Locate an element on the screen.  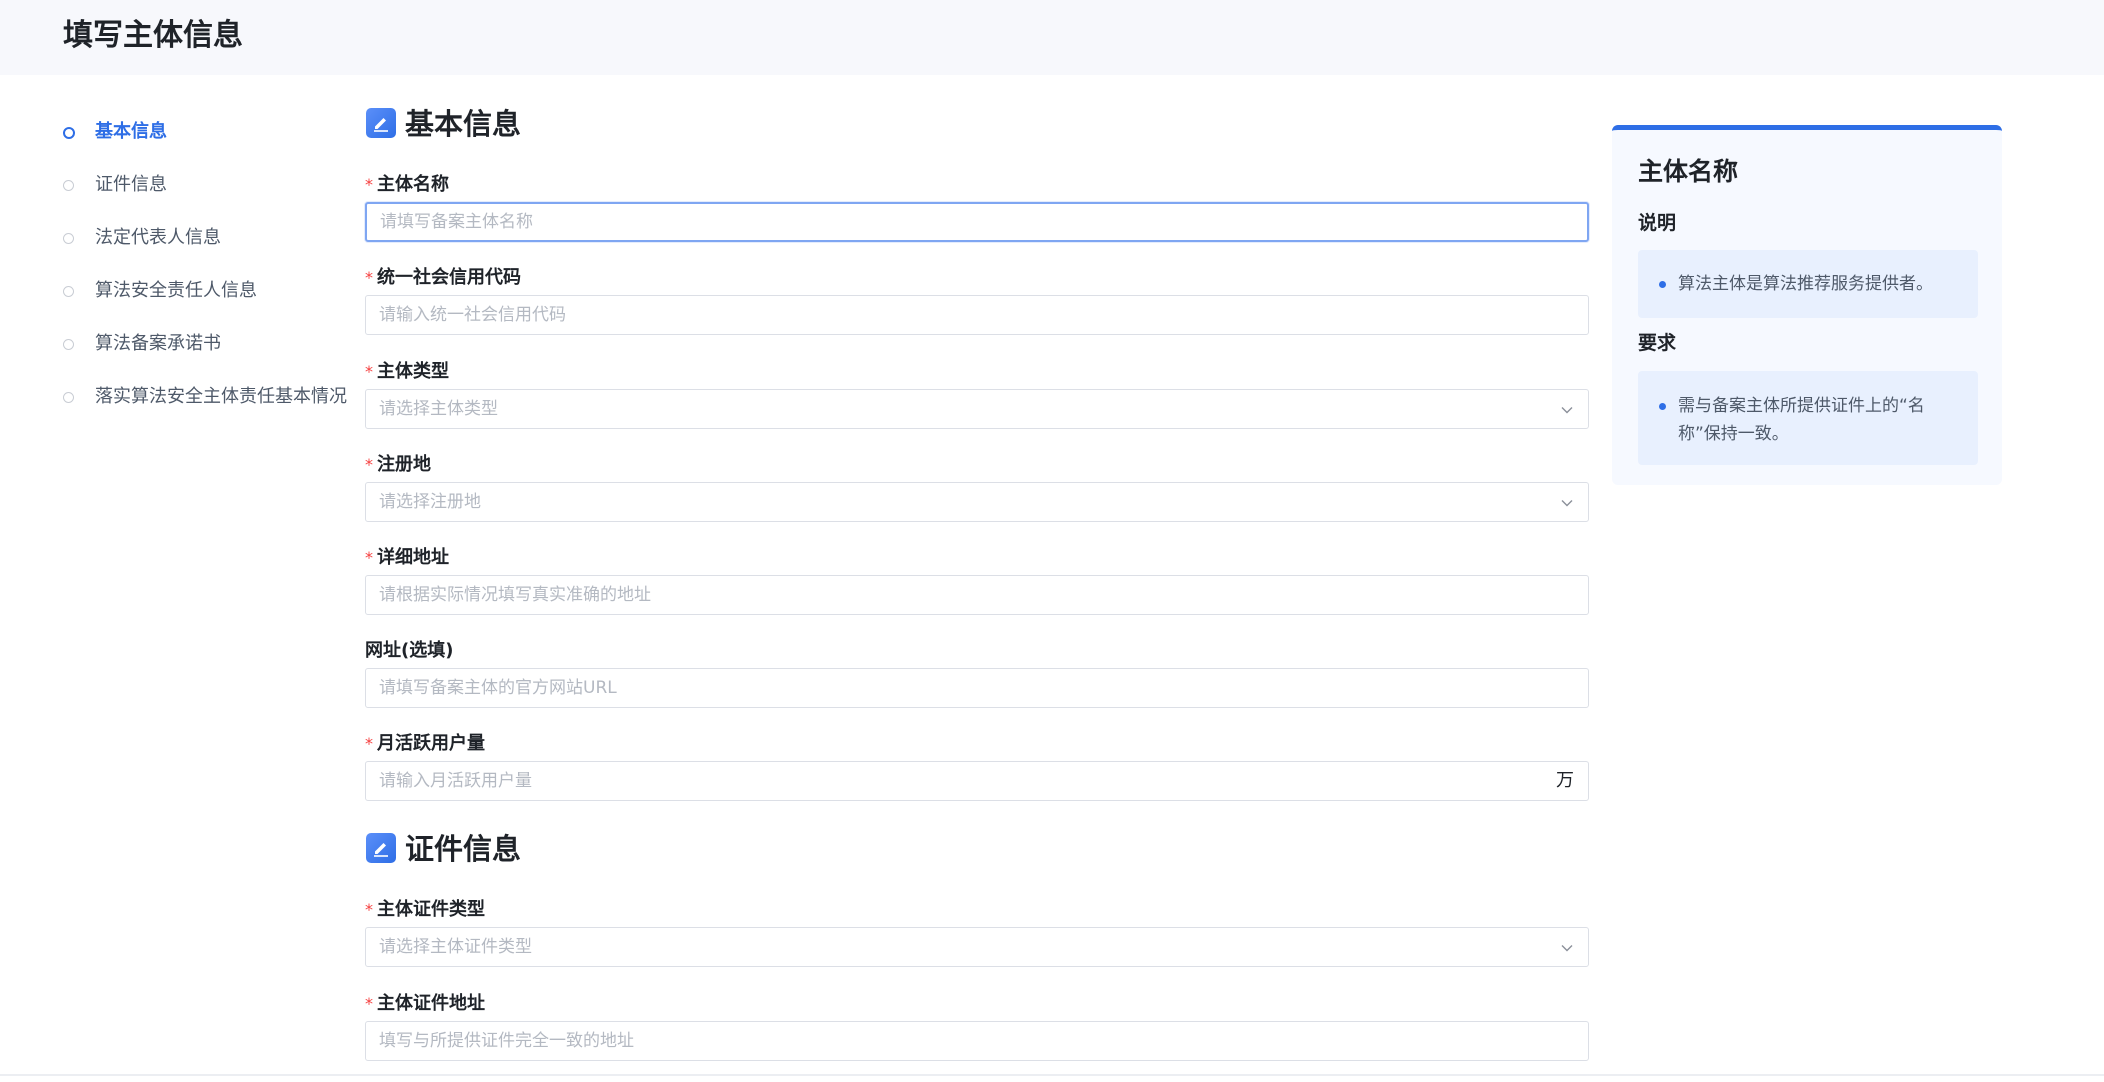
page-title: 填写主体信息 is located at coordinates (153, 35).